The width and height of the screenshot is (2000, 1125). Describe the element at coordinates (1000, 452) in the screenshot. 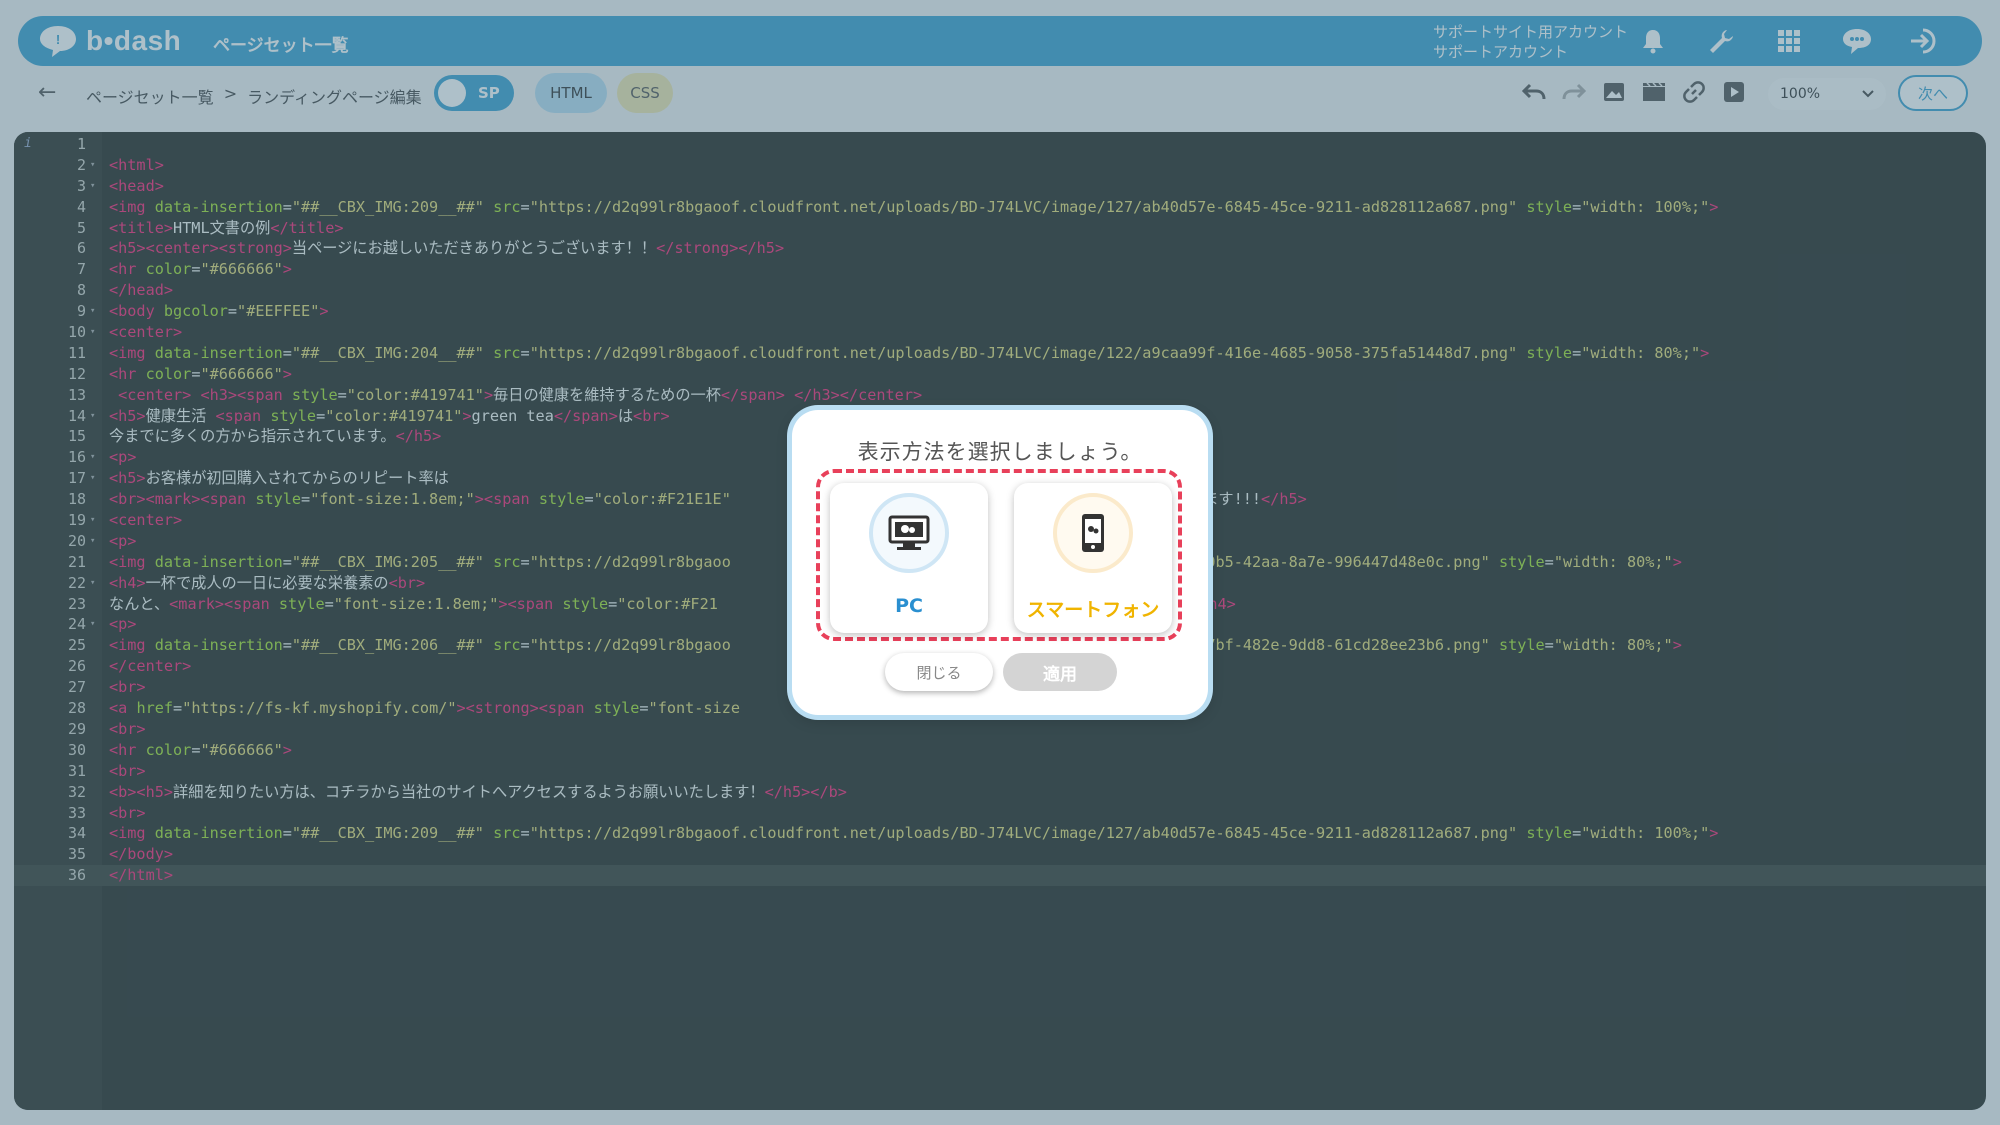

I see `dialog-title: 表示方法を選択しましょう。` at that location.